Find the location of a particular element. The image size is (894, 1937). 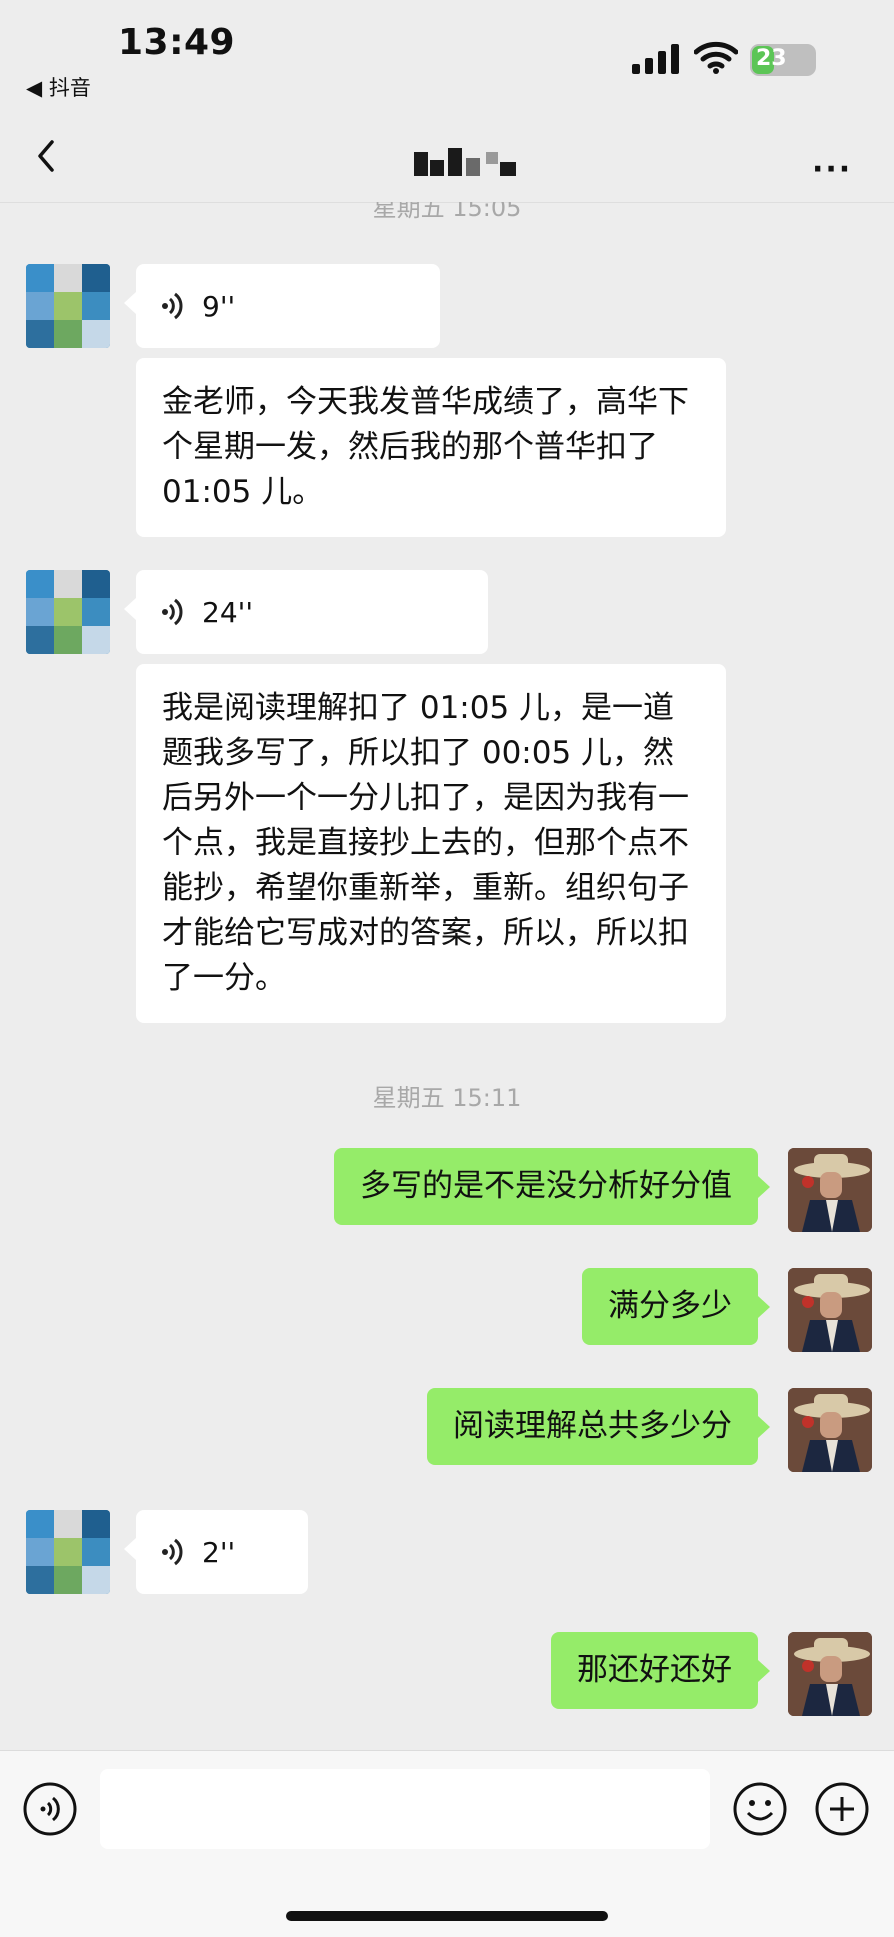

voice-message: 9'' is located at coordinates (282, 306).